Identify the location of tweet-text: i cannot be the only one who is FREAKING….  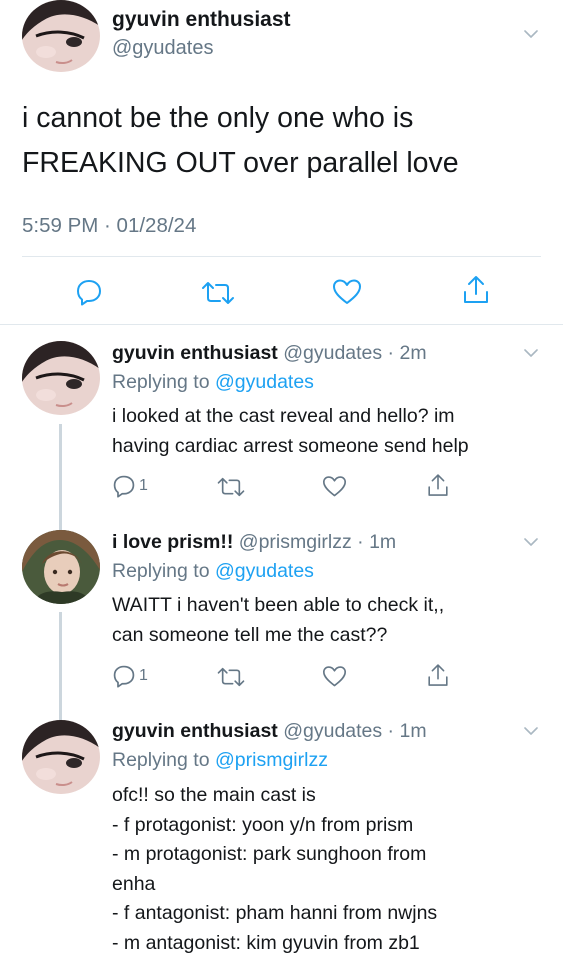
(282, 141).